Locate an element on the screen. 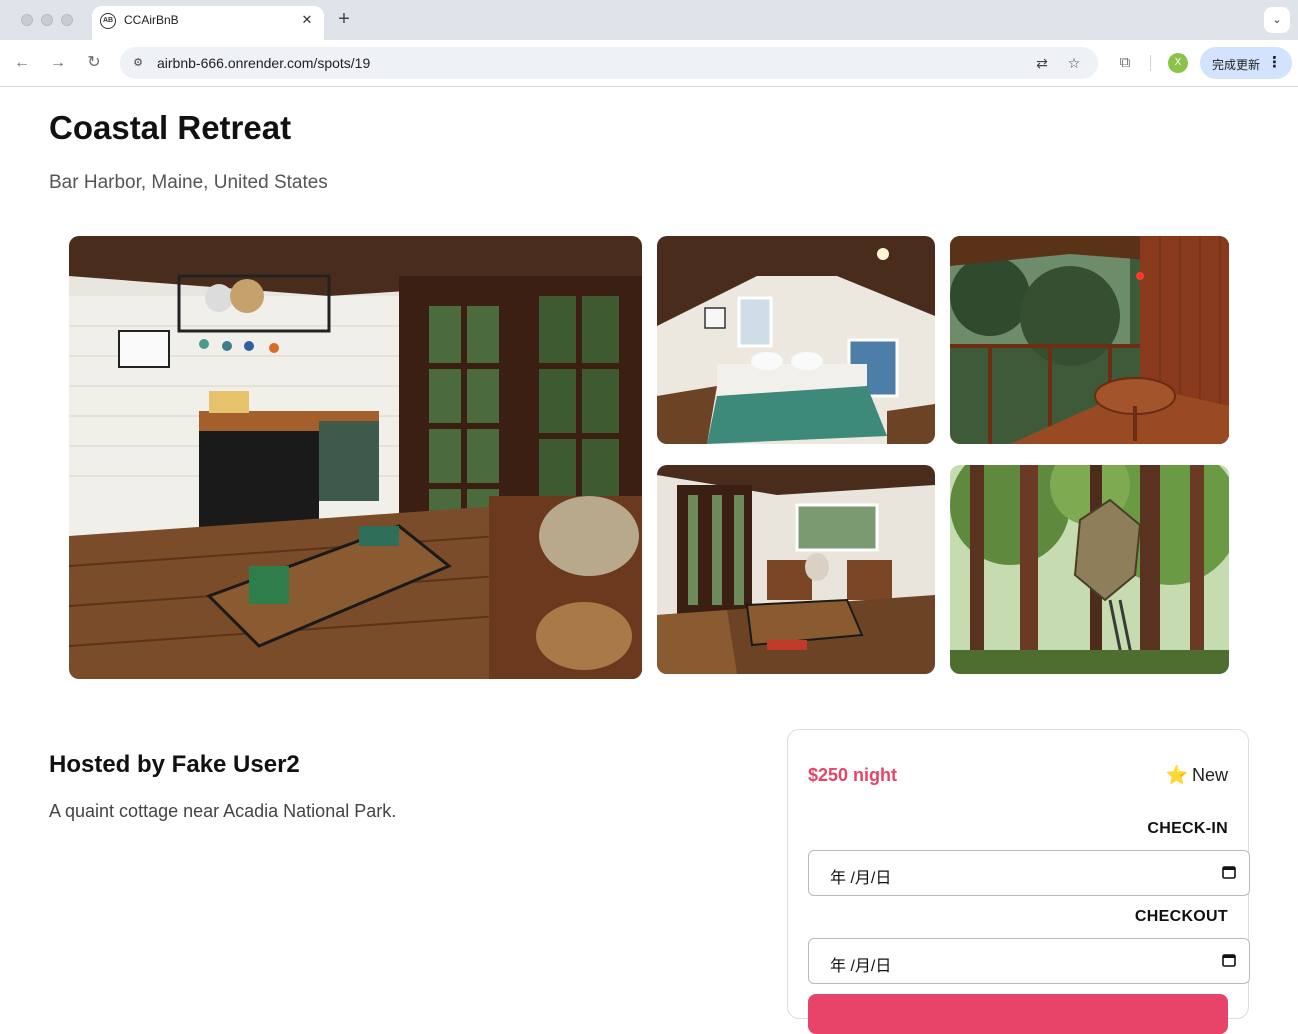 Image resolution: width=1298 pixels, height=1034 pixels. checkin-label: CHECK-IN is located at coordinates (1187, 828).